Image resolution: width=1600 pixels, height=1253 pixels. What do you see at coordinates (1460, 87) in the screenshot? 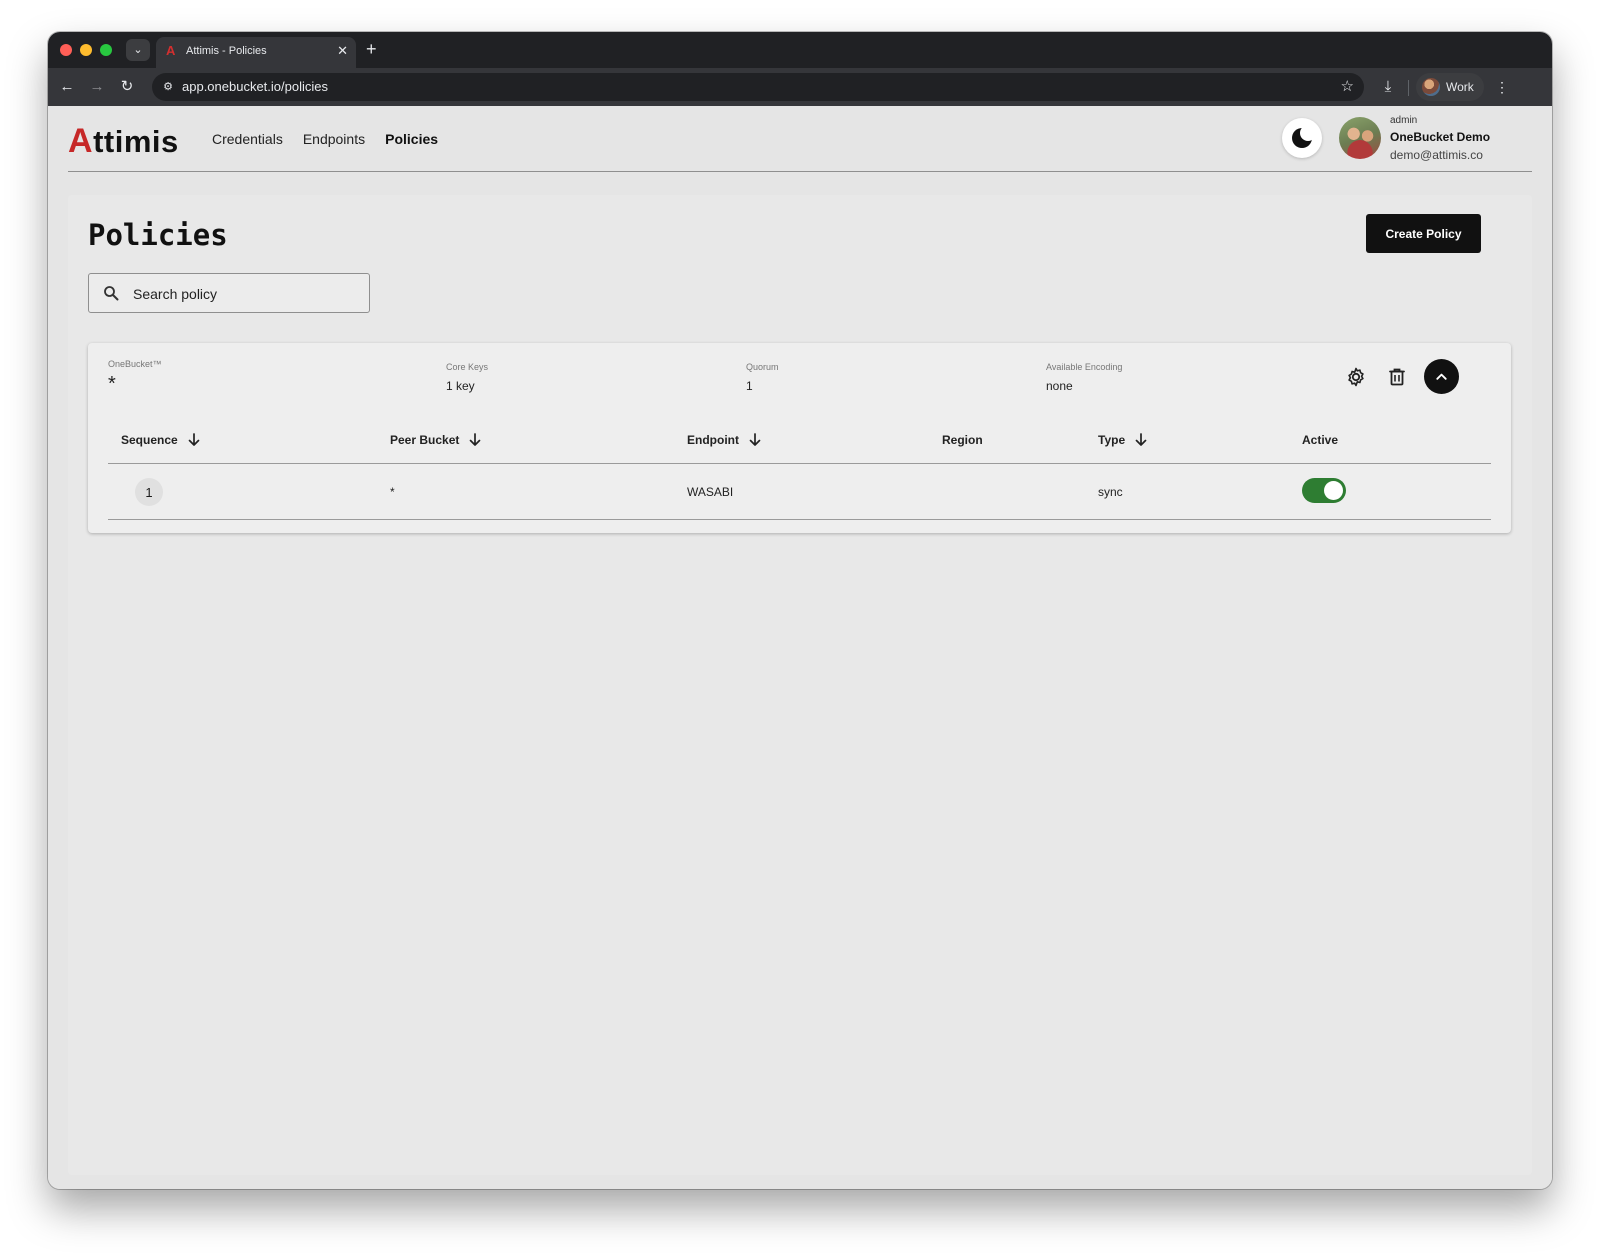
I see `profile-label: Work` at bounding box center [1460, 87].